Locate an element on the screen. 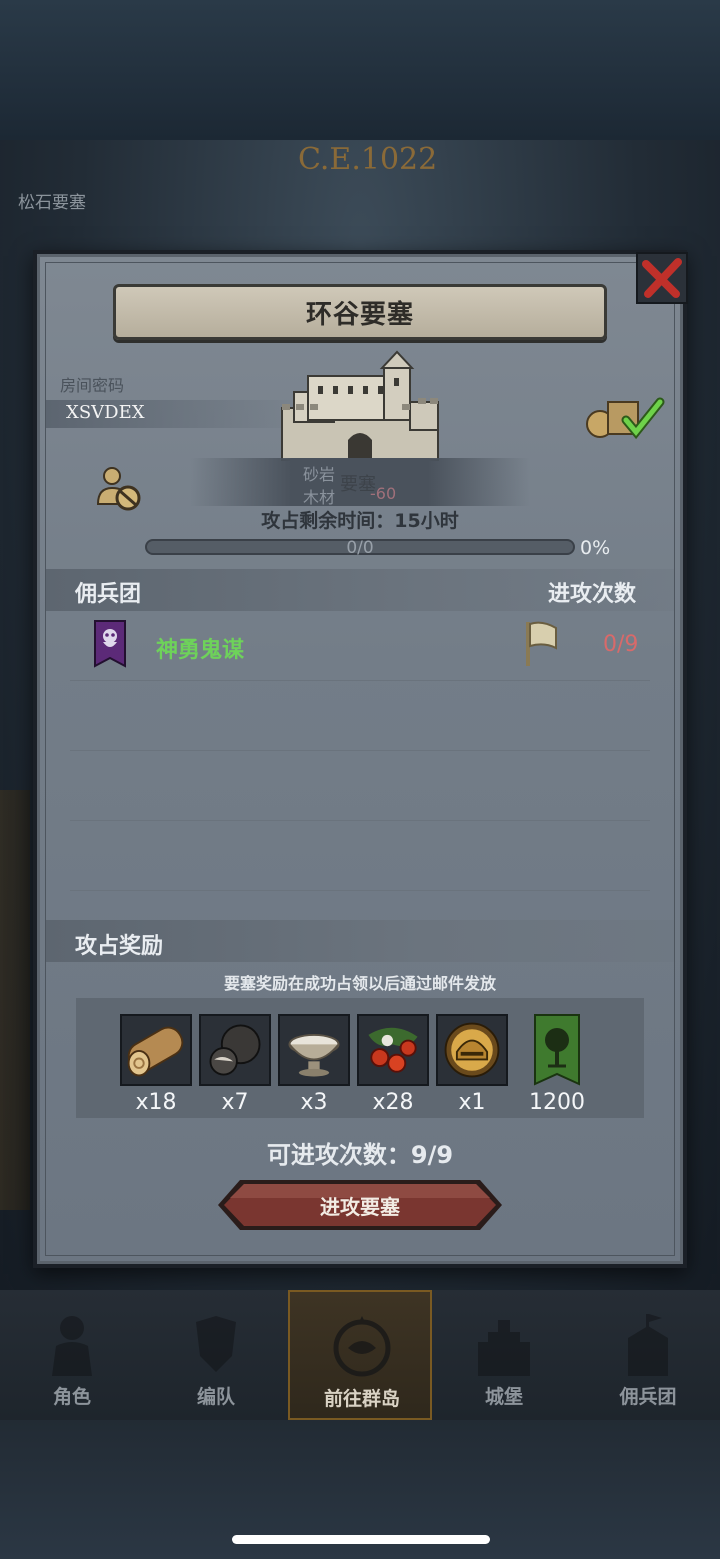  nav-formation: 编队 is located at coordinates (216, 1355).